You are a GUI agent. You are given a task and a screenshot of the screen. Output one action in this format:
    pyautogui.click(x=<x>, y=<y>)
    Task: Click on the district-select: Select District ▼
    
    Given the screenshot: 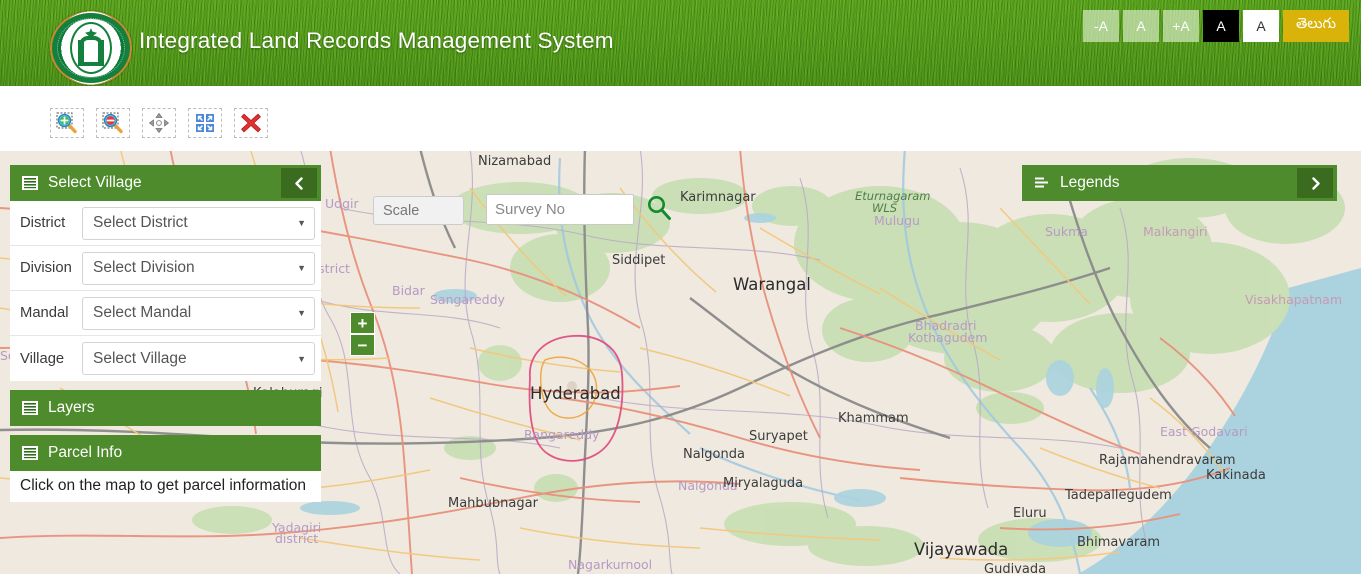 What is the action you would take?
    pyautogui.click(x=198, y=223)
    